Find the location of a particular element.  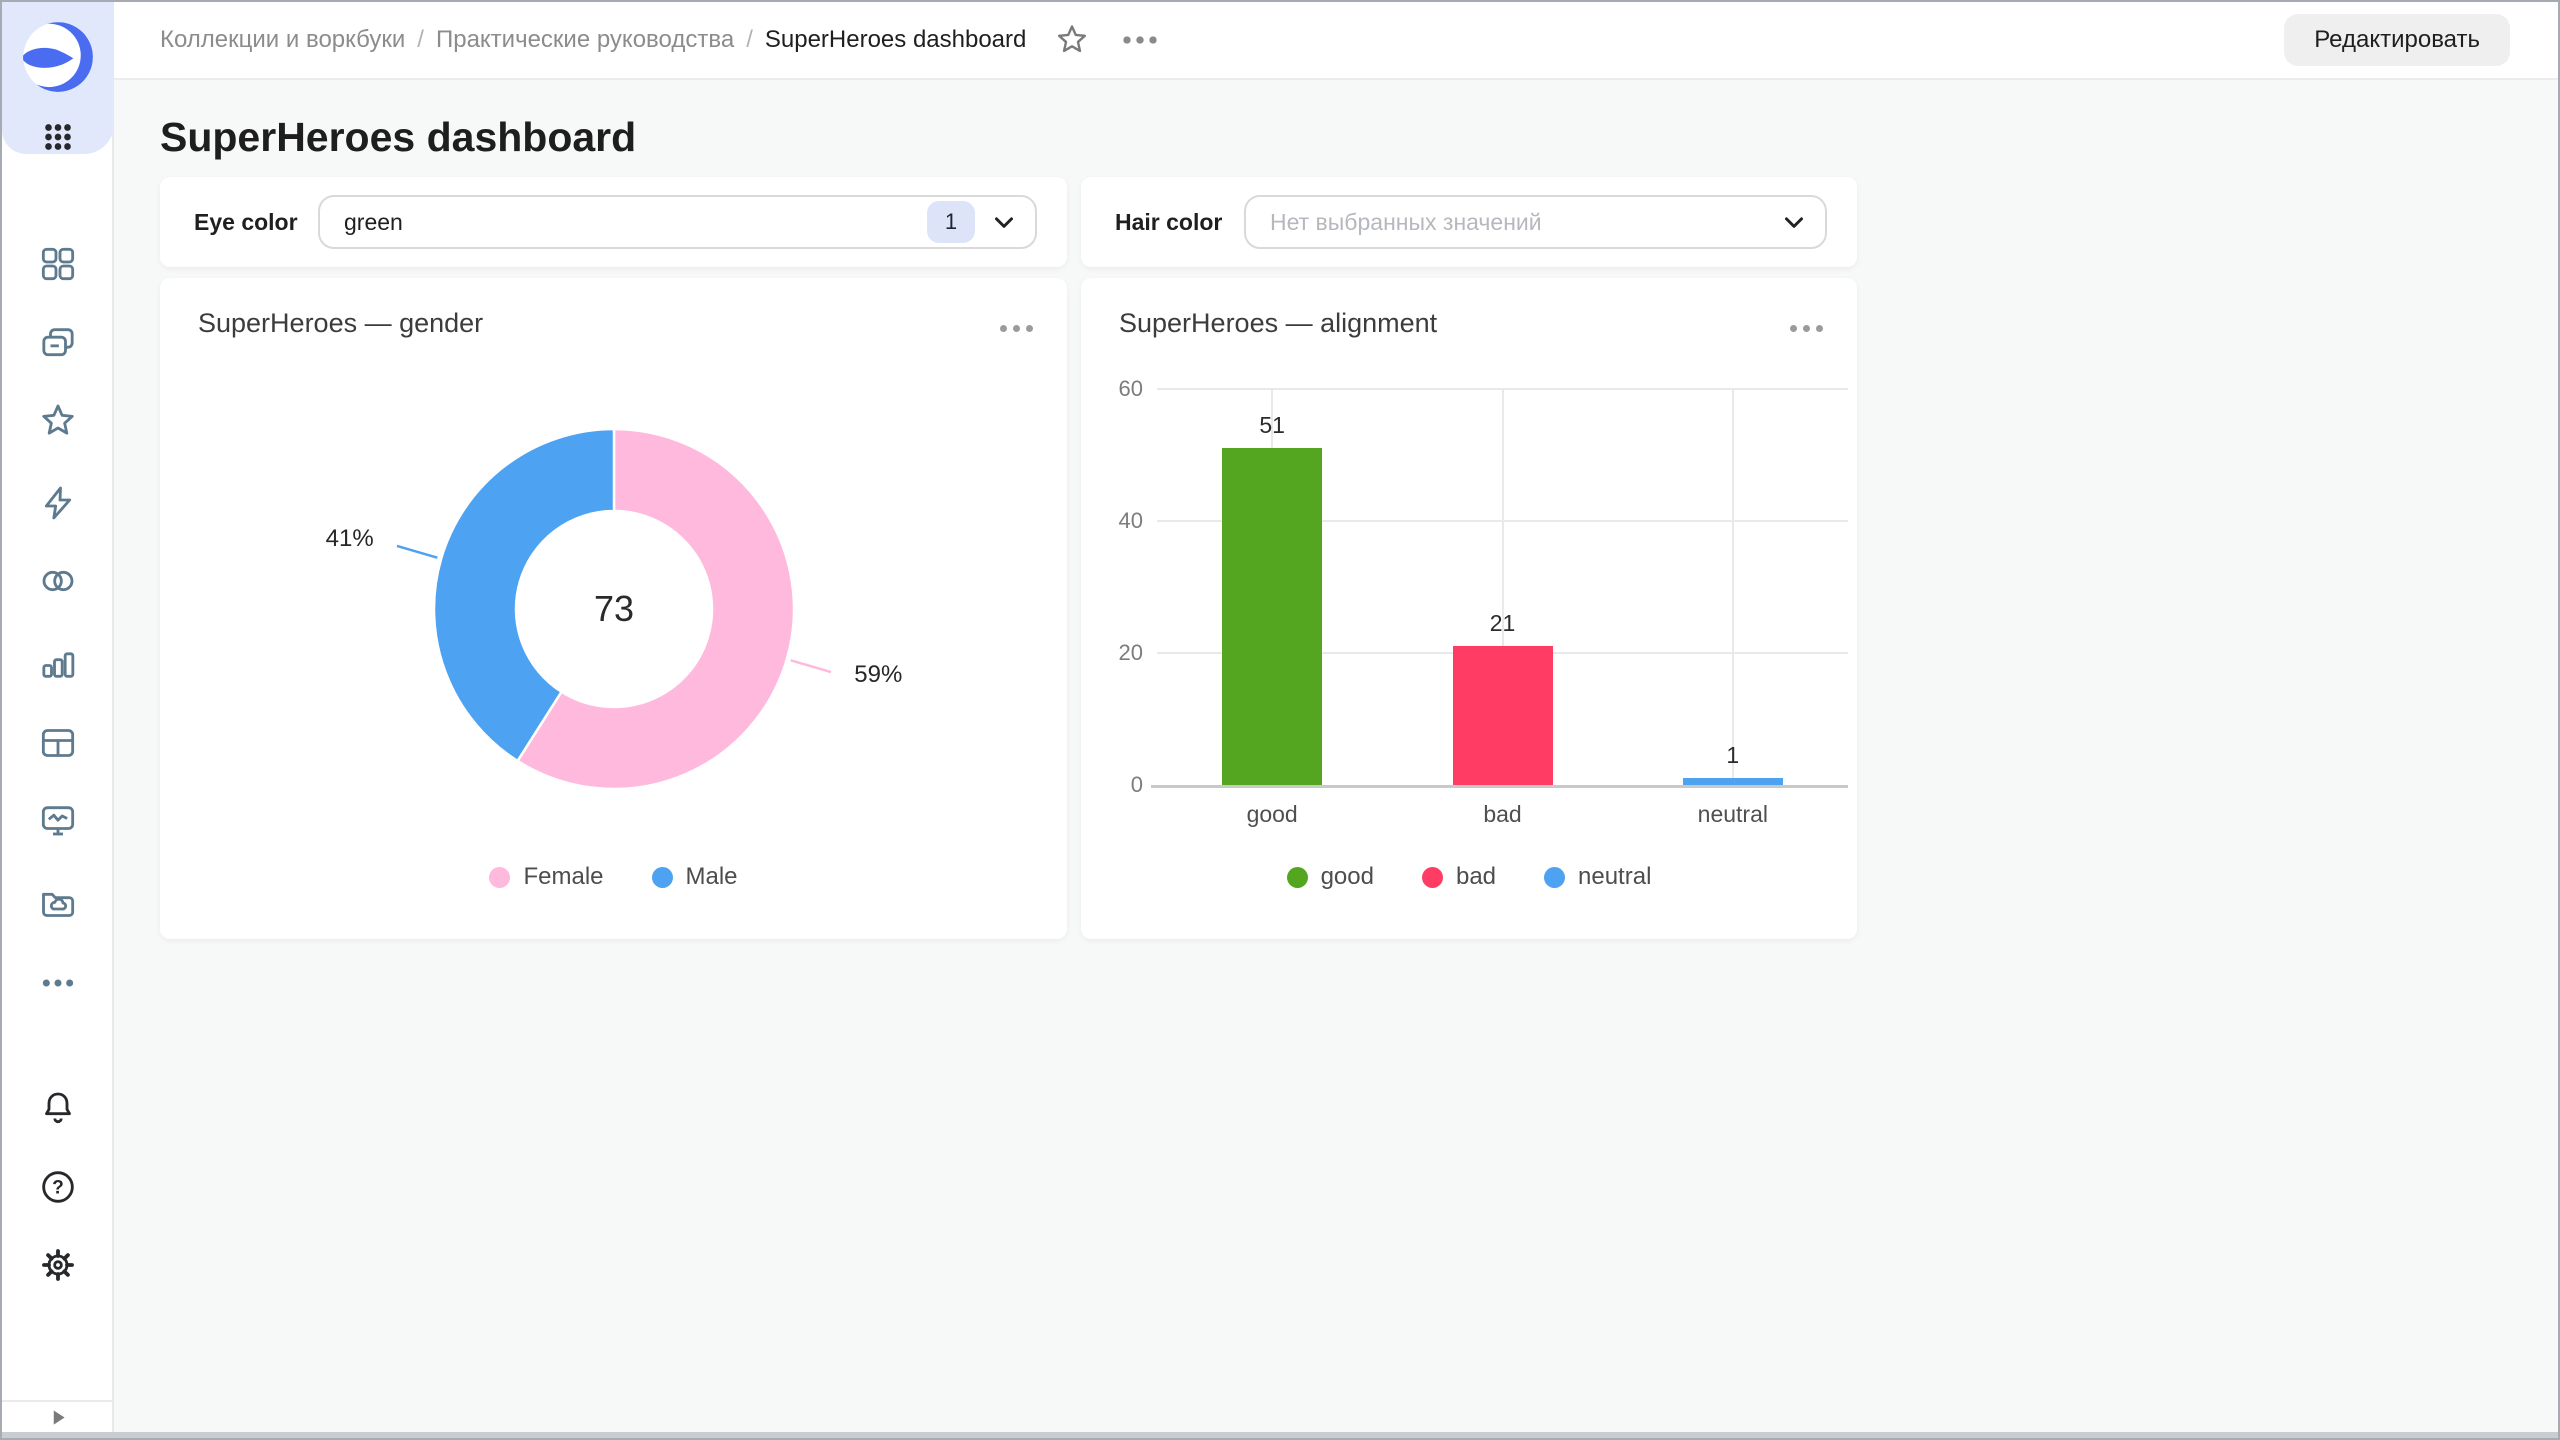

select-value: green is located at coordinates (373, 221).